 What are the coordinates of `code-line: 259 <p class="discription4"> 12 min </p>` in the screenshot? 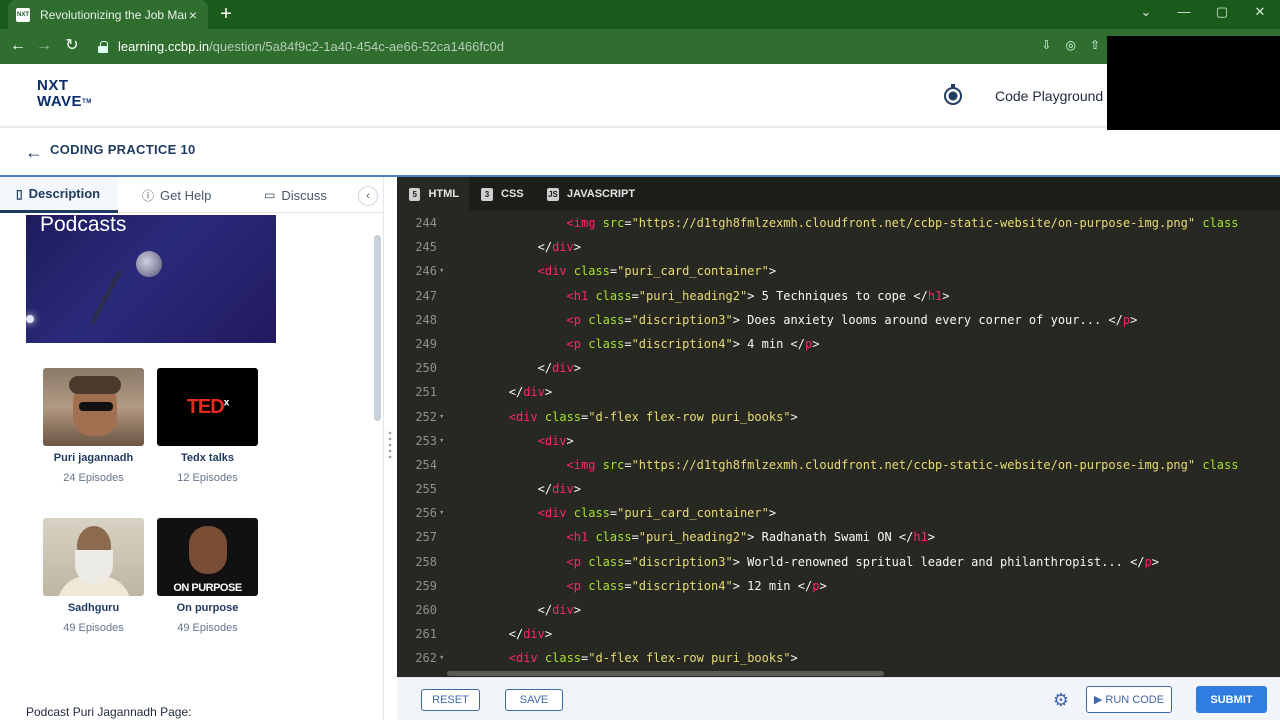 It's located at (838, 586).